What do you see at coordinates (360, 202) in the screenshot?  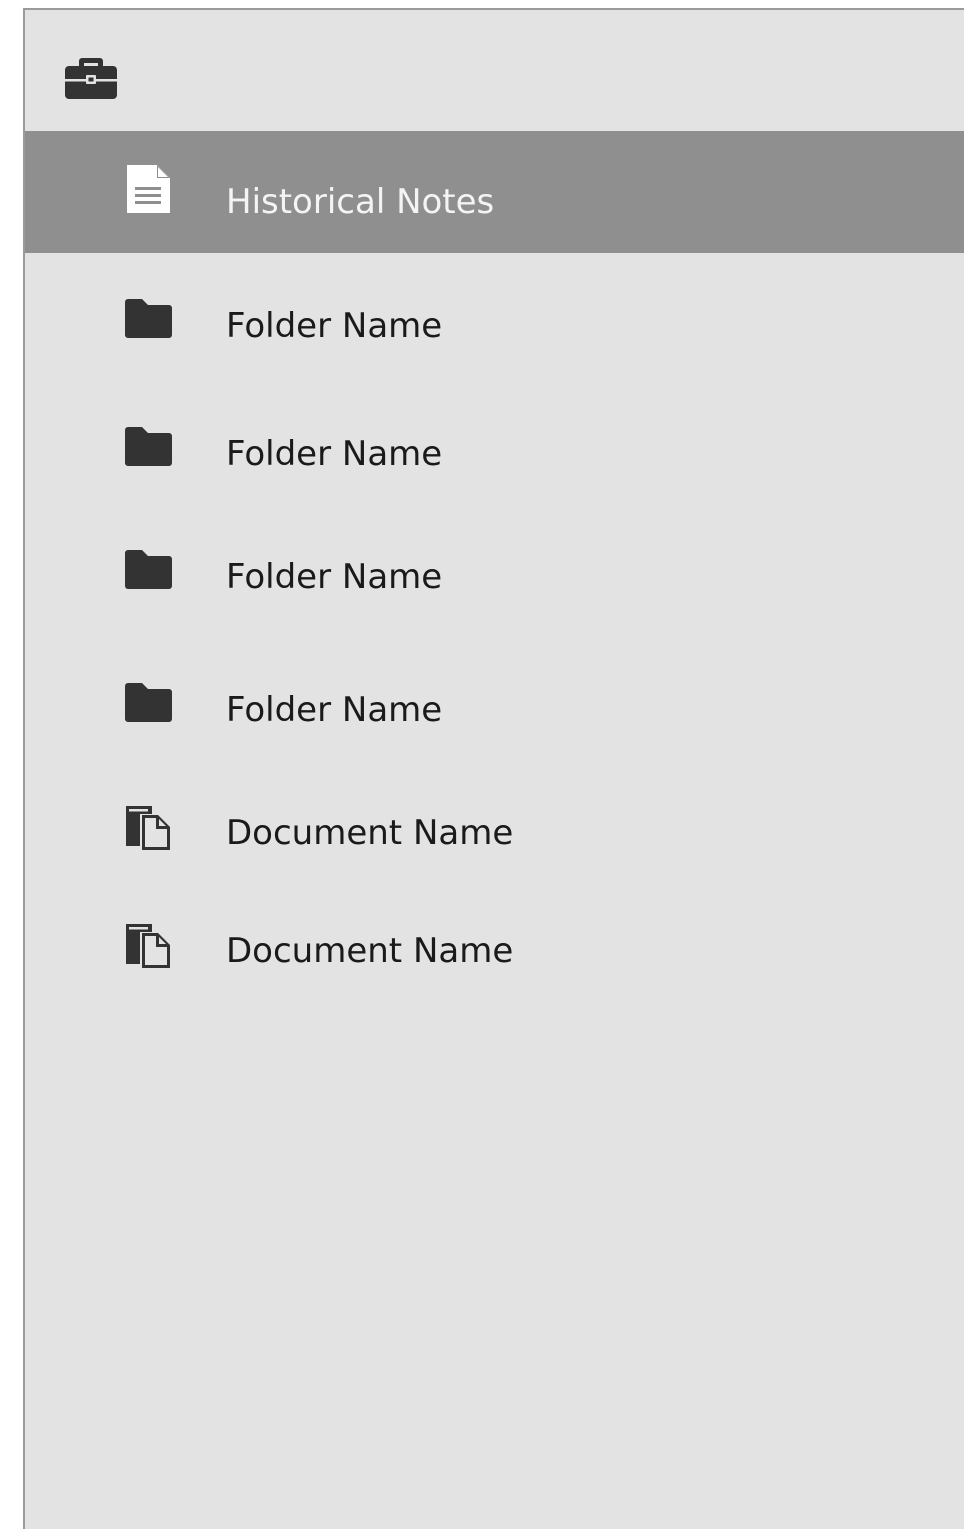 I see `list-item-label: Historical Notes` at bounding box center [360, 202].